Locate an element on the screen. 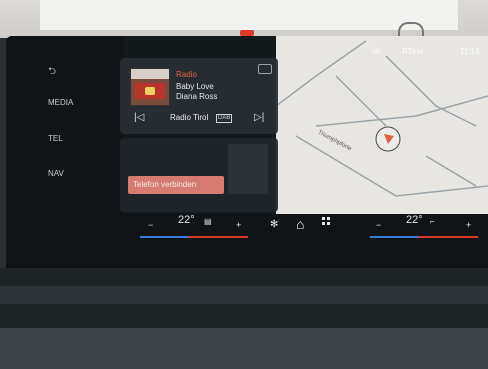 This screenshot has width=488, height=369. right-temp: 22° is located at coordinates (414, 220).